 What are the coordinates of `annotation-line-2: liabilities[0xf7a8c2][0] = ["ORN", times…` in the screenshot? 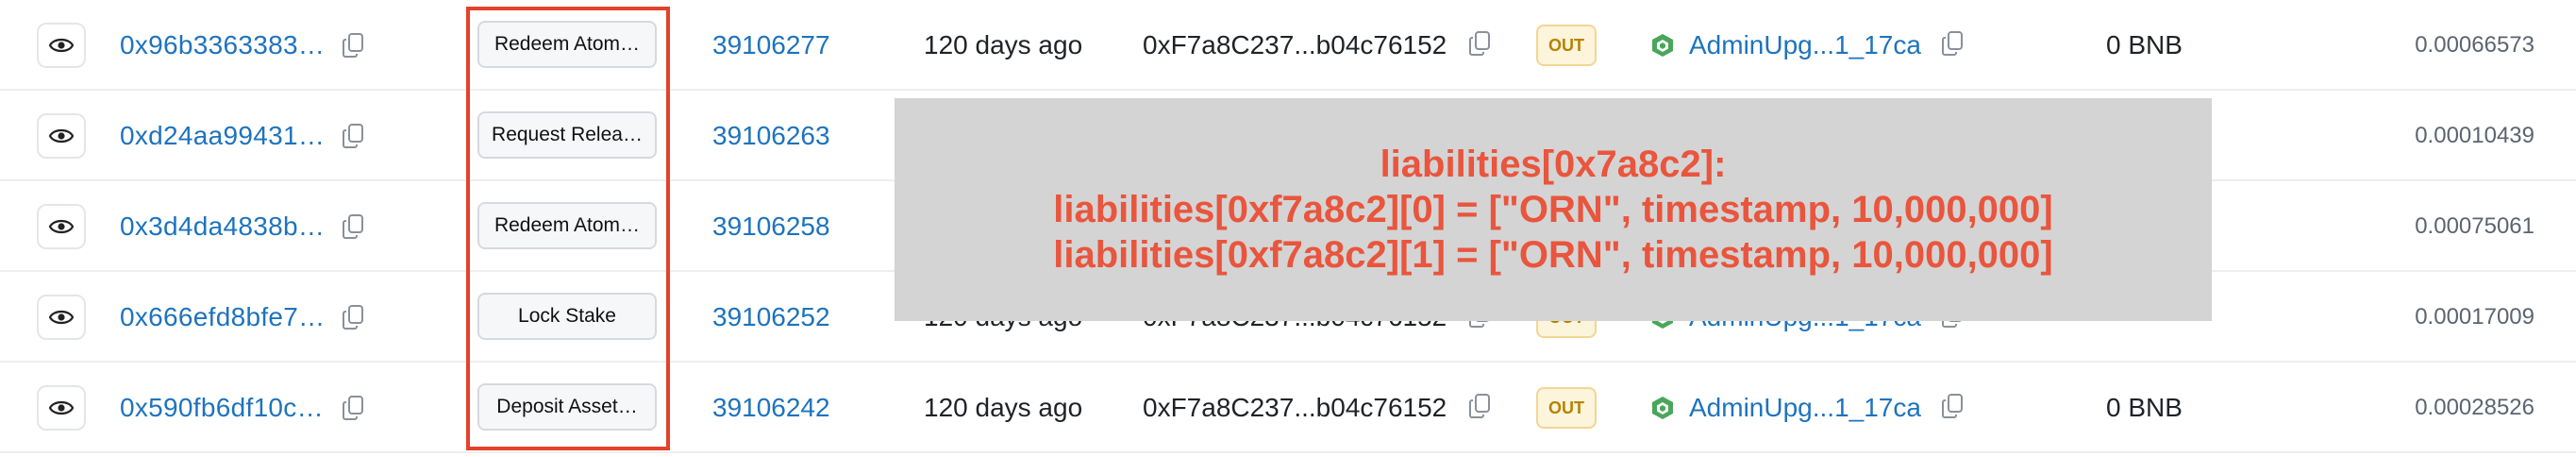 It's located at (1553, 209).